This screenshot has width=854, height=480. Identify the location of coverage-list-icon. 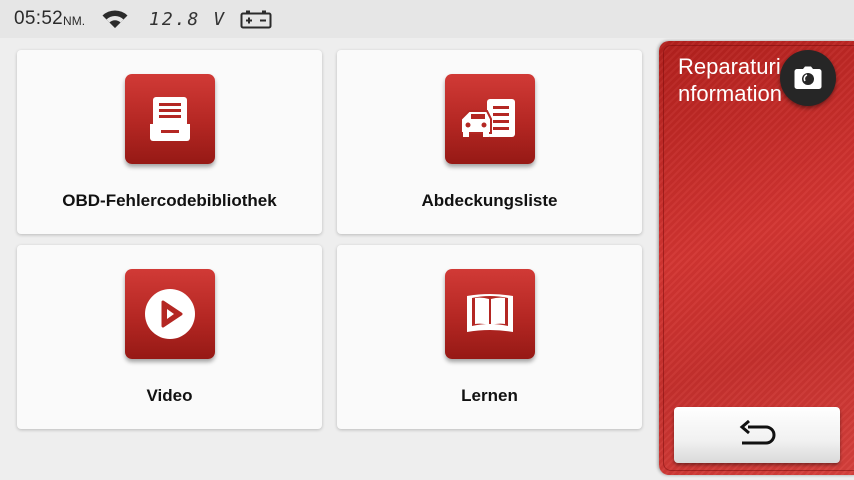
(489, 119).